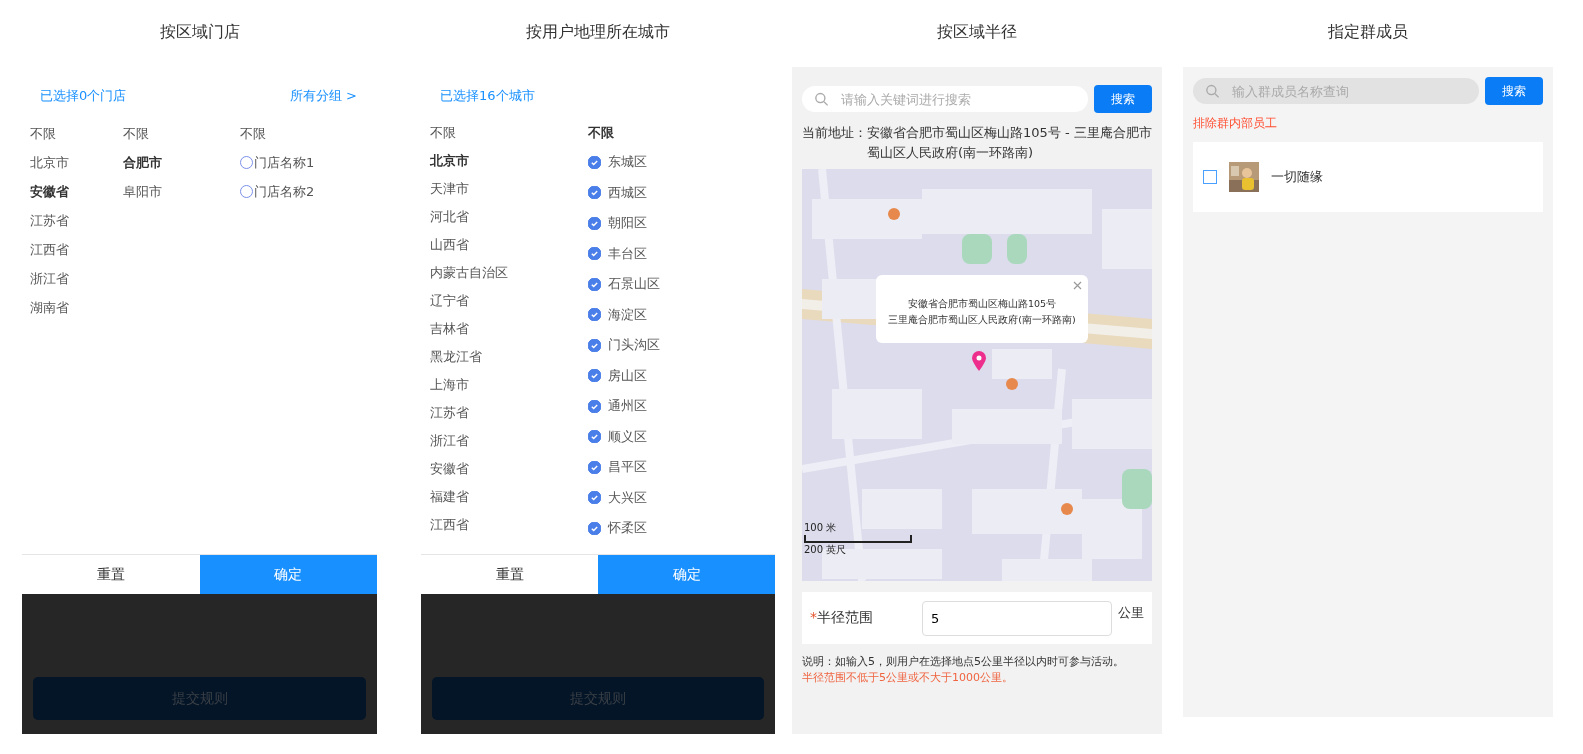  What do you see at coordinates (1297, 177) in the screenshot?
I see `member-name: 一切随缘` at bounding box center [1297, 177].